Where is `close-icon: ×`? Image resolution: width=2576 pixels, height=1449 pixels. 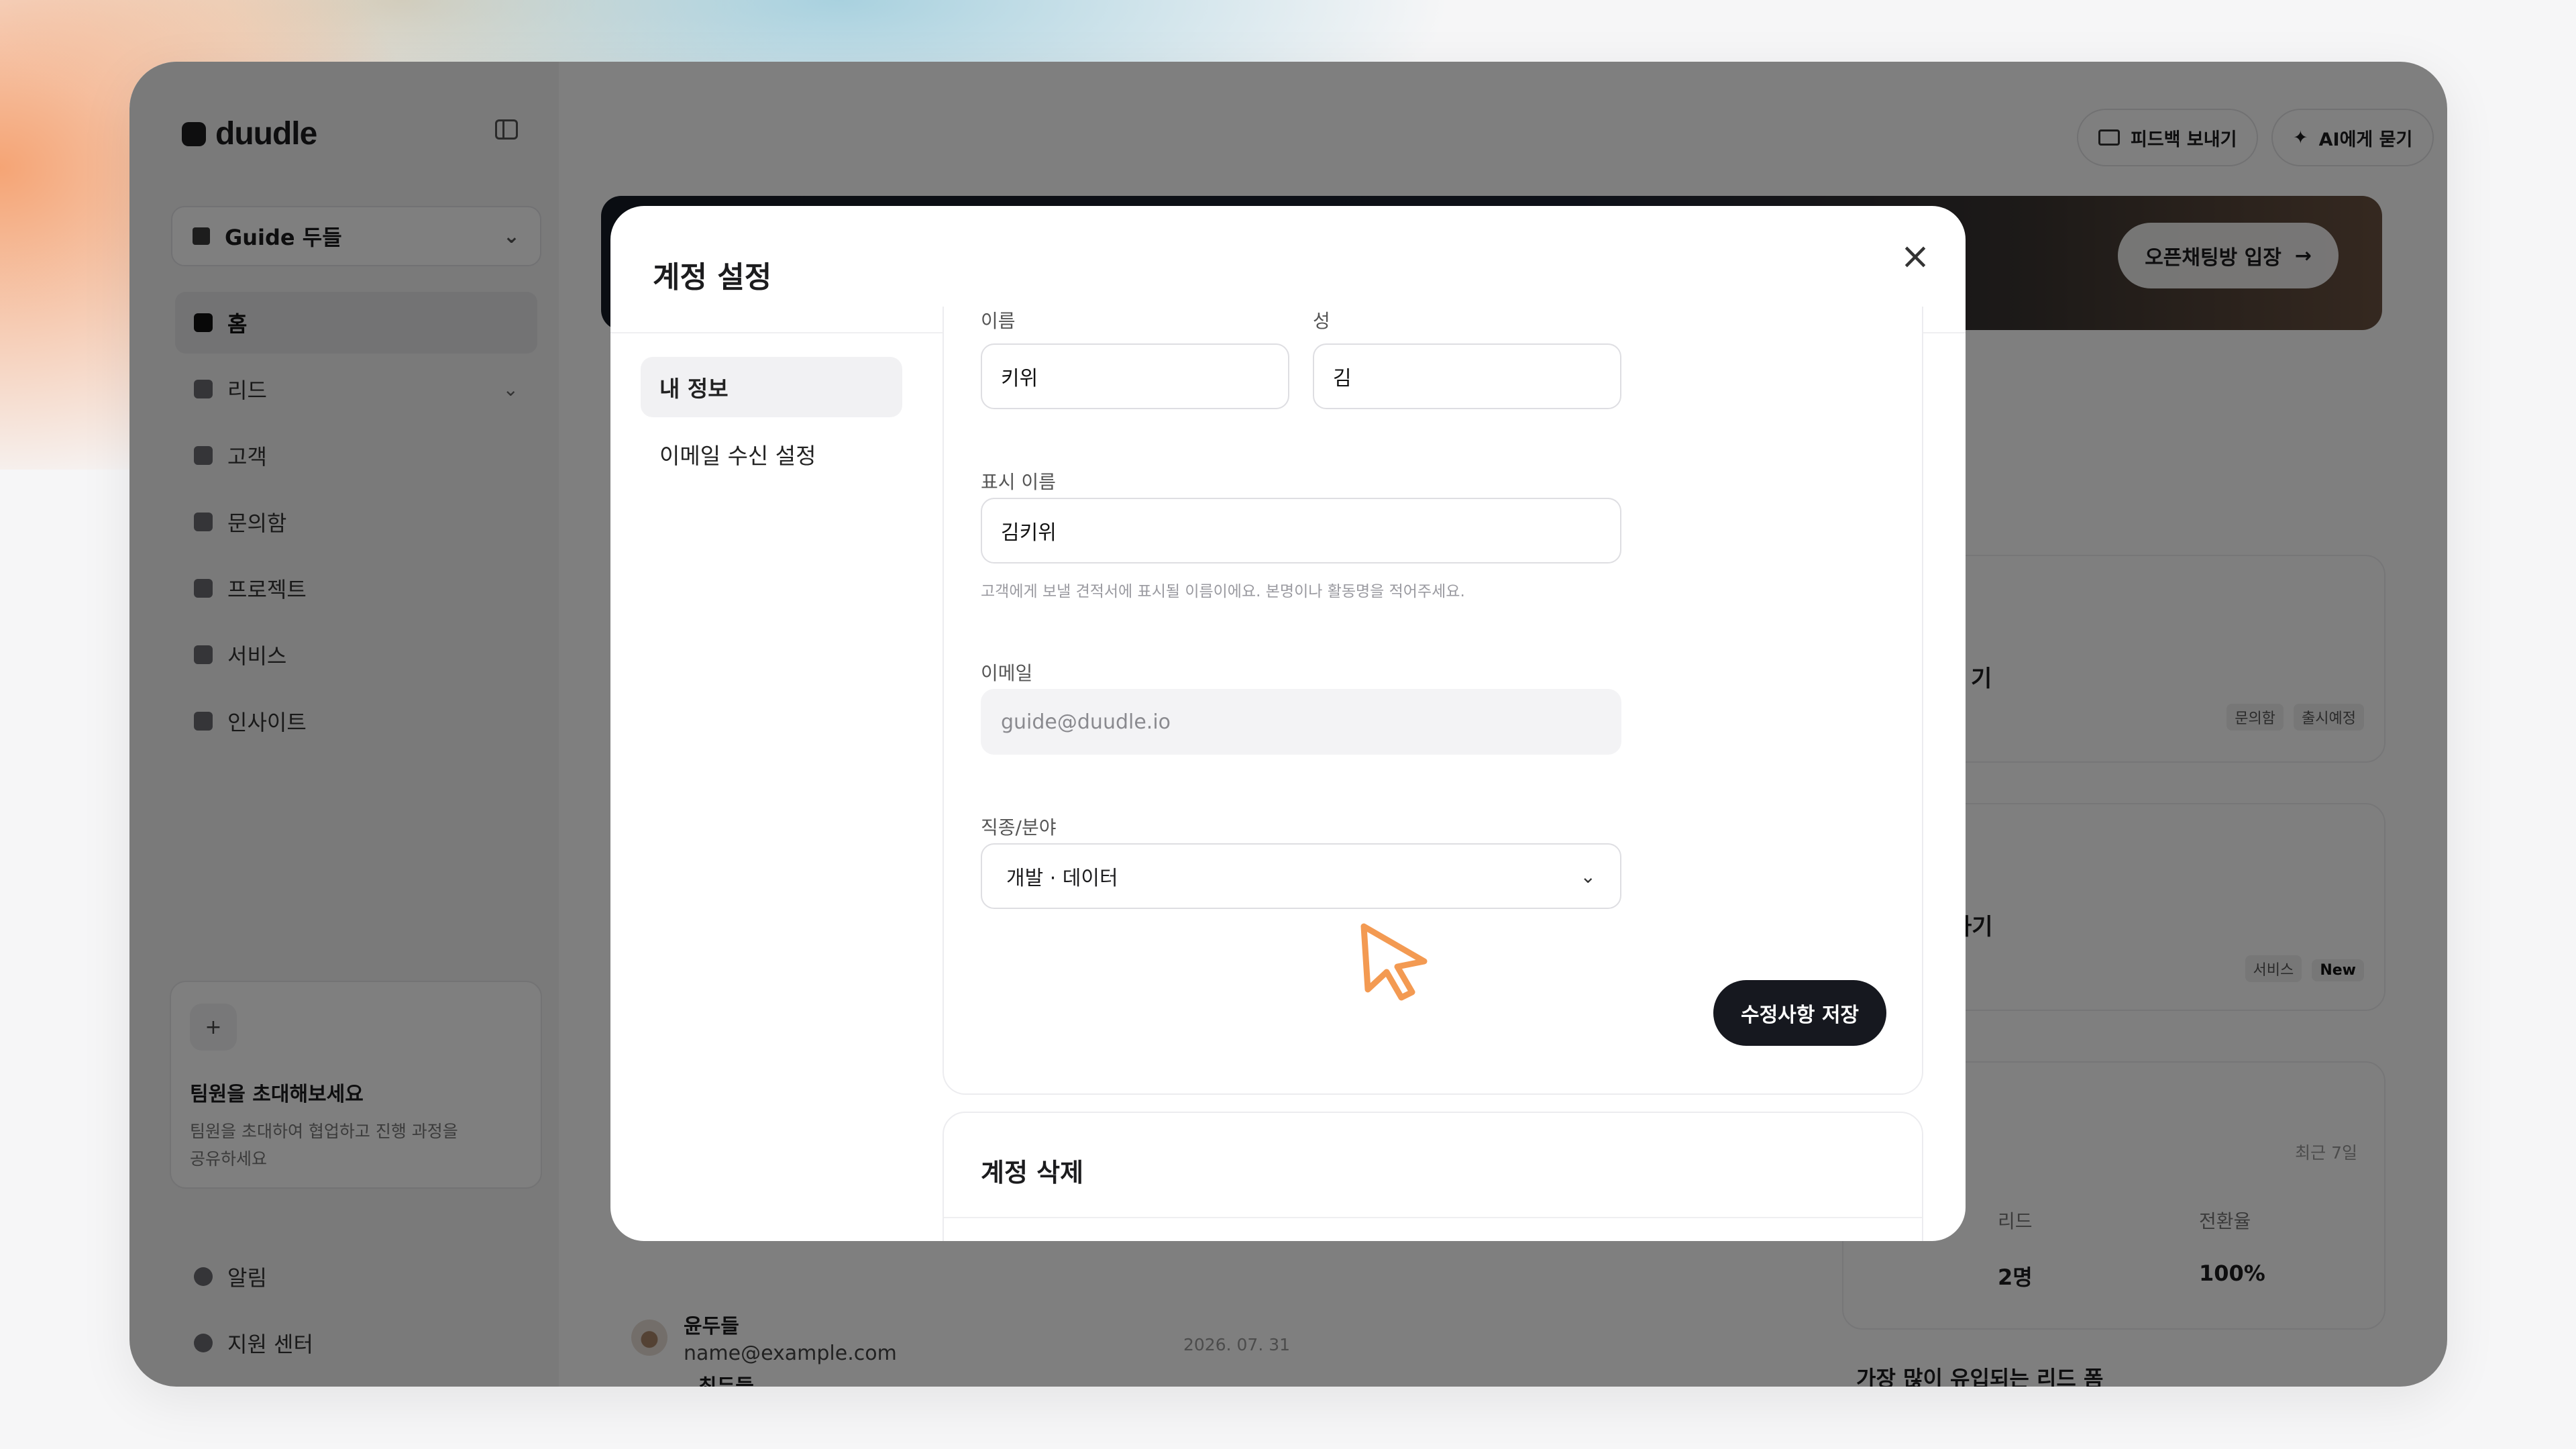 close-icon: × is located at coordinates (1915, 256).